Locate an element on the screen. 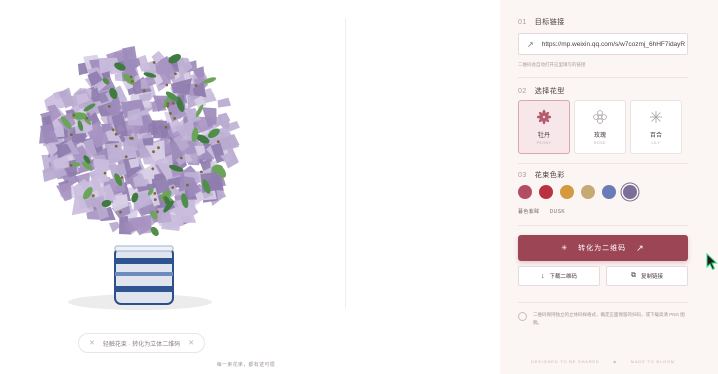 The image size is (718, 374). download-icon: ↓ is located at coordinates (542, 276).